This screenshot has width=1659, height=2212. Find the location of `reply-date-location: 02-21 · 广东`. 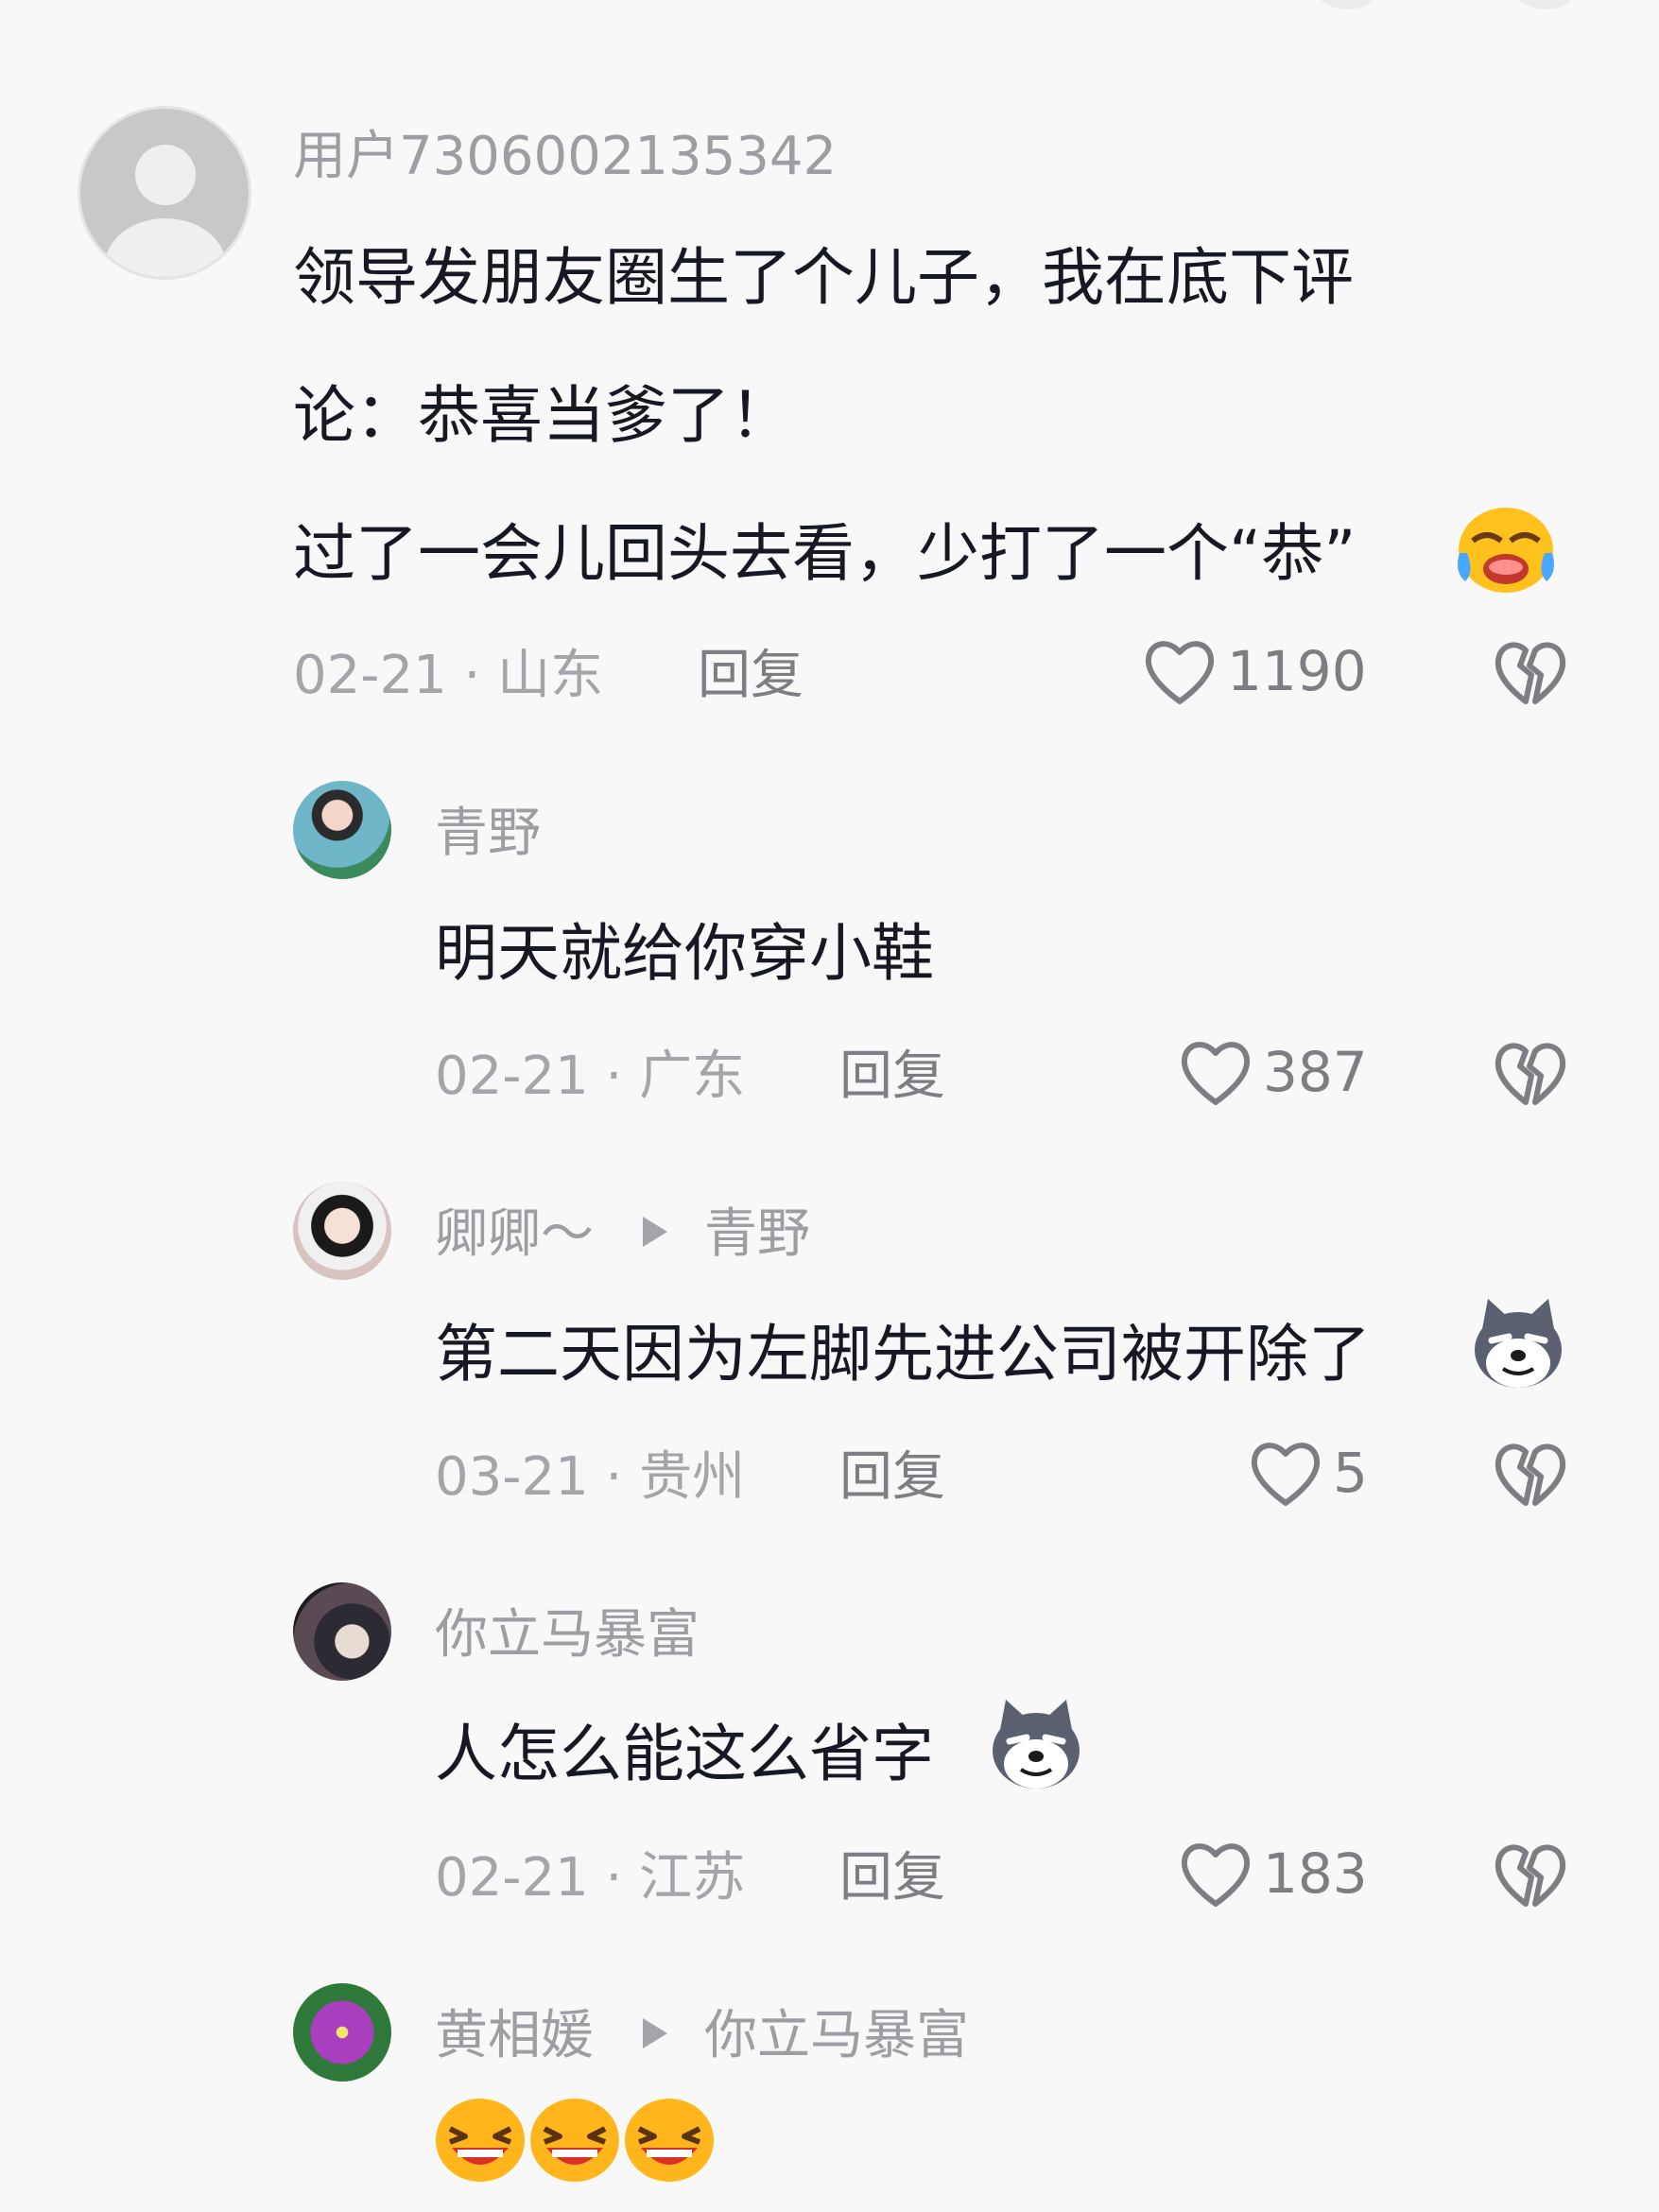

reply-date-location: 02-21 · 广东 is located at coordinates (590, 1076).